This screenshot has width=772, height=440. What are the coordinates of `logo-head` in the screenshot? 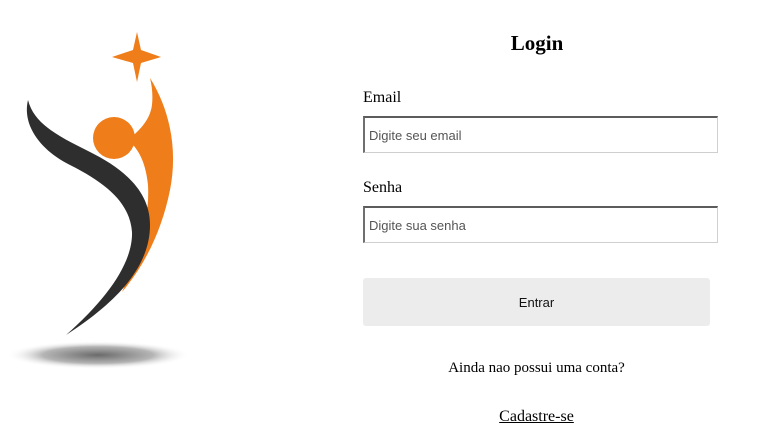 It's located at (114, 138).